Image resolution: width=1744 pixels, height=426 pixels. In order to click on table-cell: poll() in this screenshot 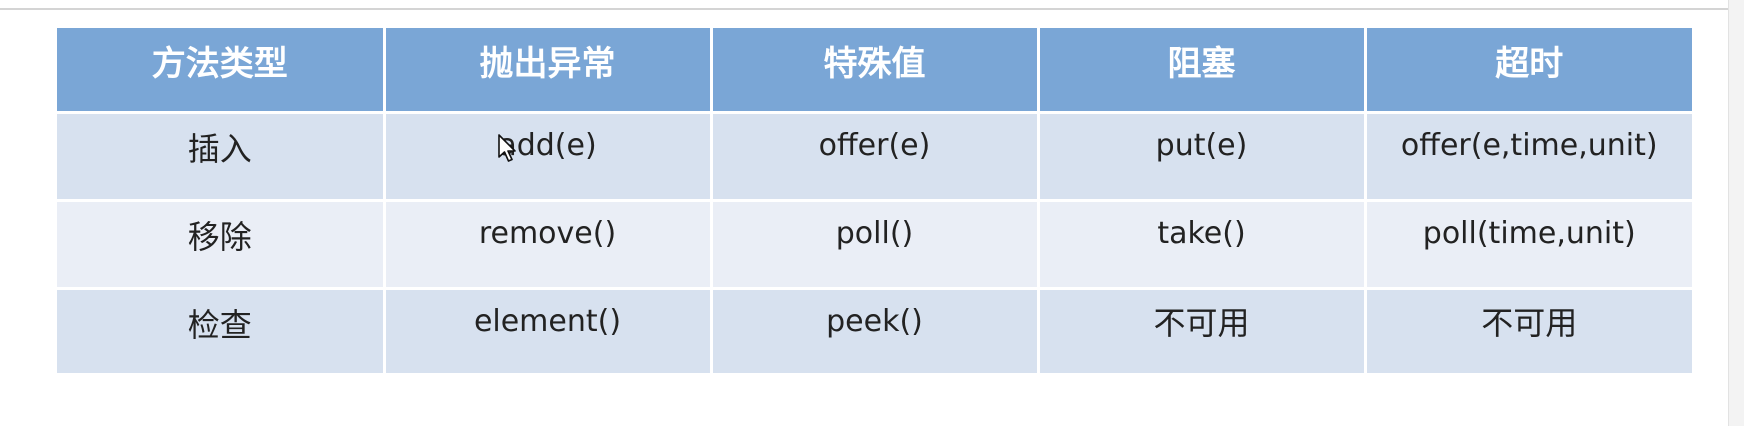, I will do `click(875, 245)`.